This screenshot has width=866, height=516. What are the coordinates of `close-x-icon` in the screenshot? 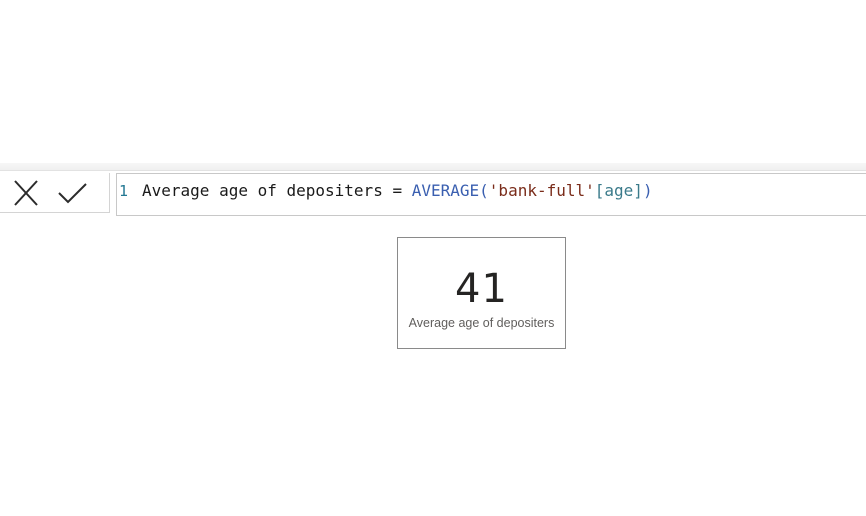 It's located at (26, 193).